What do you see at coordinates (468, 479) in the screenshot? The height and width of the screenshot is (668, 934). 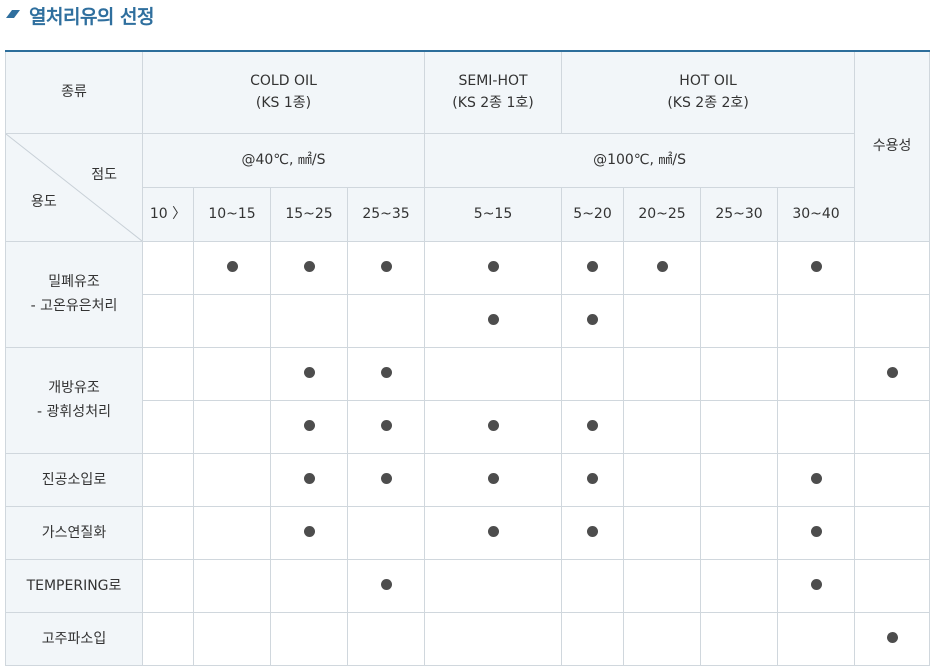 I see `table-row: 진공소입로` at bounding box center [468, 479].